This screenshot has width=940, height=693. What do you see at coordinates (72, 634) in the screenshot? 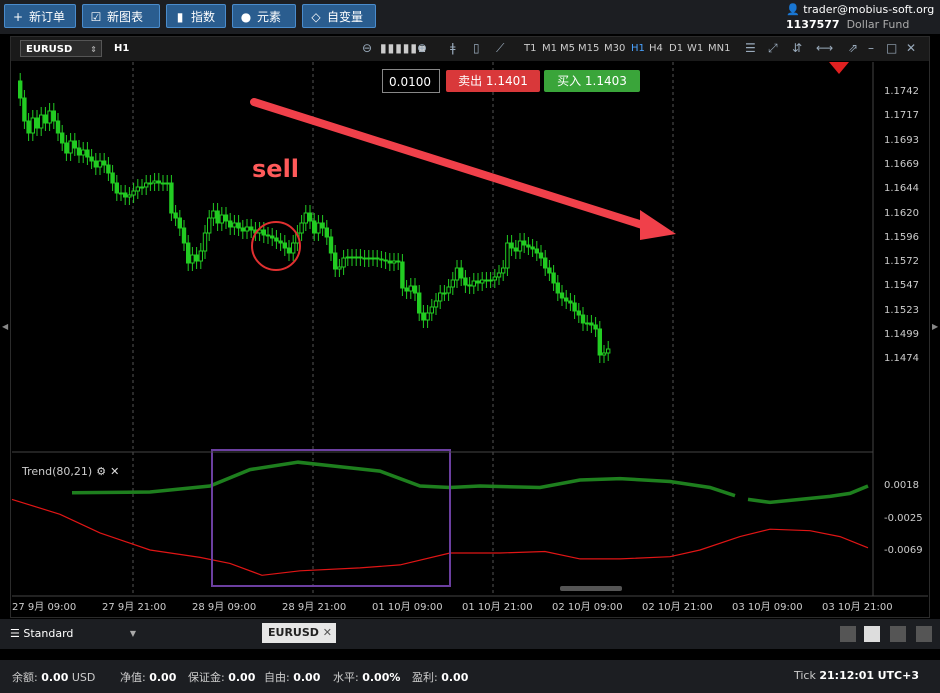
I see `layout-selector: ☰ Standard ▼` at bounding box center [72, 634].